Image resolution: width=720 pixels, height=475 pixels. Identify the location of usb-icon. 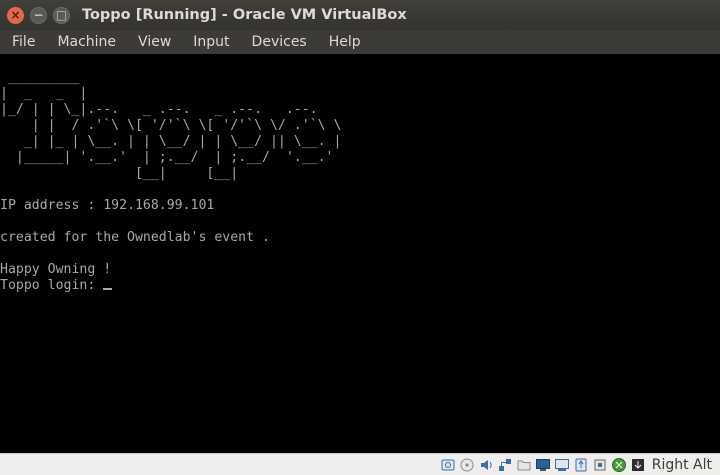
(581, 465).